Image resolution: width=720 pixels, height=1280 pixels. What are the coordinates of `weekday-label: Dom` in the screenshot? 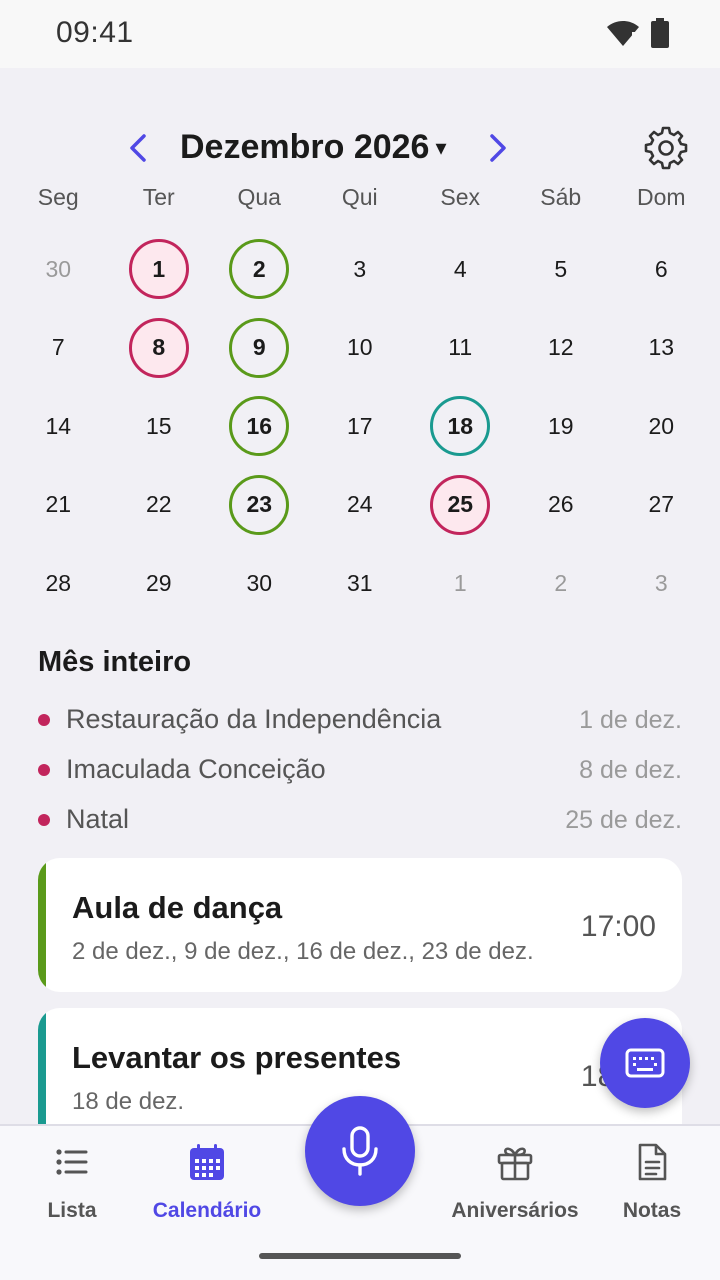 It's located at (661, 197).